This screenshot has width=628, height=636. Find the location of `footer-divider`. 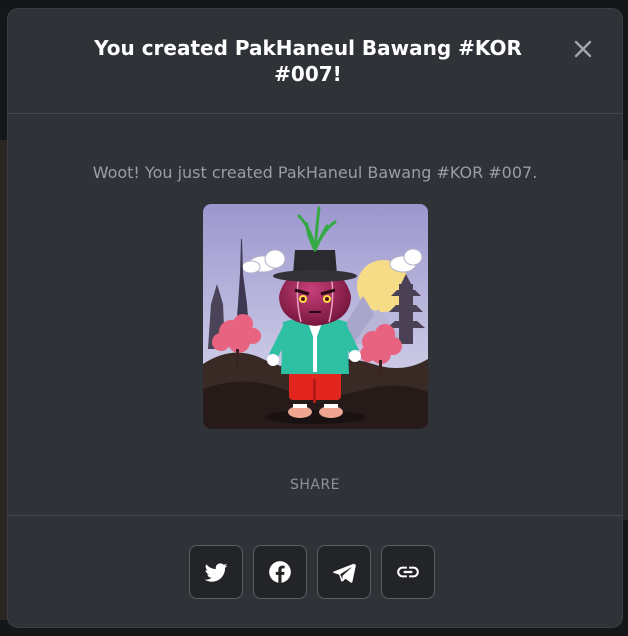

footer-divider is located at coordinates (315, 515).